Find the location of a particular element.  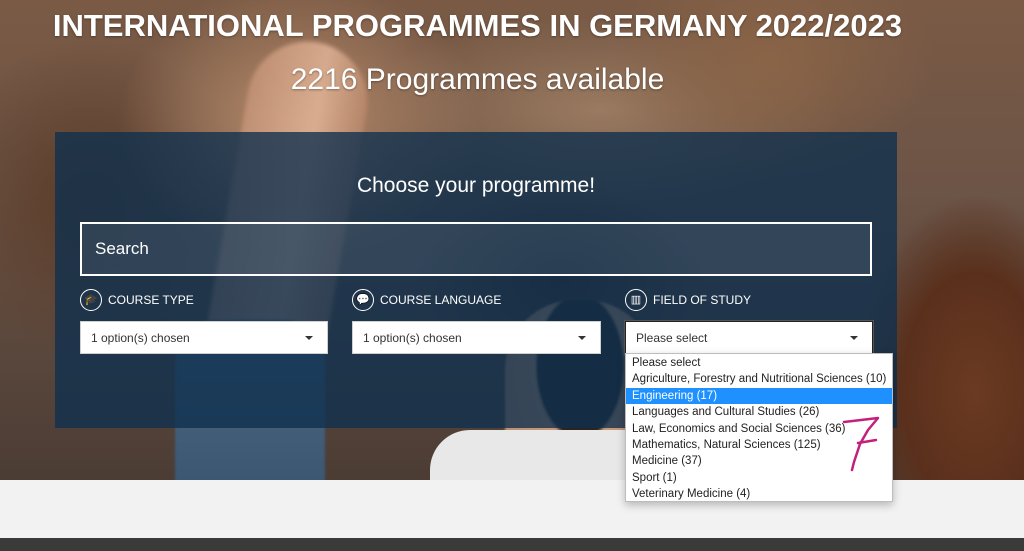

course-type-label: 🎓 COURSE TYPE is located at coordinates (137, 300).